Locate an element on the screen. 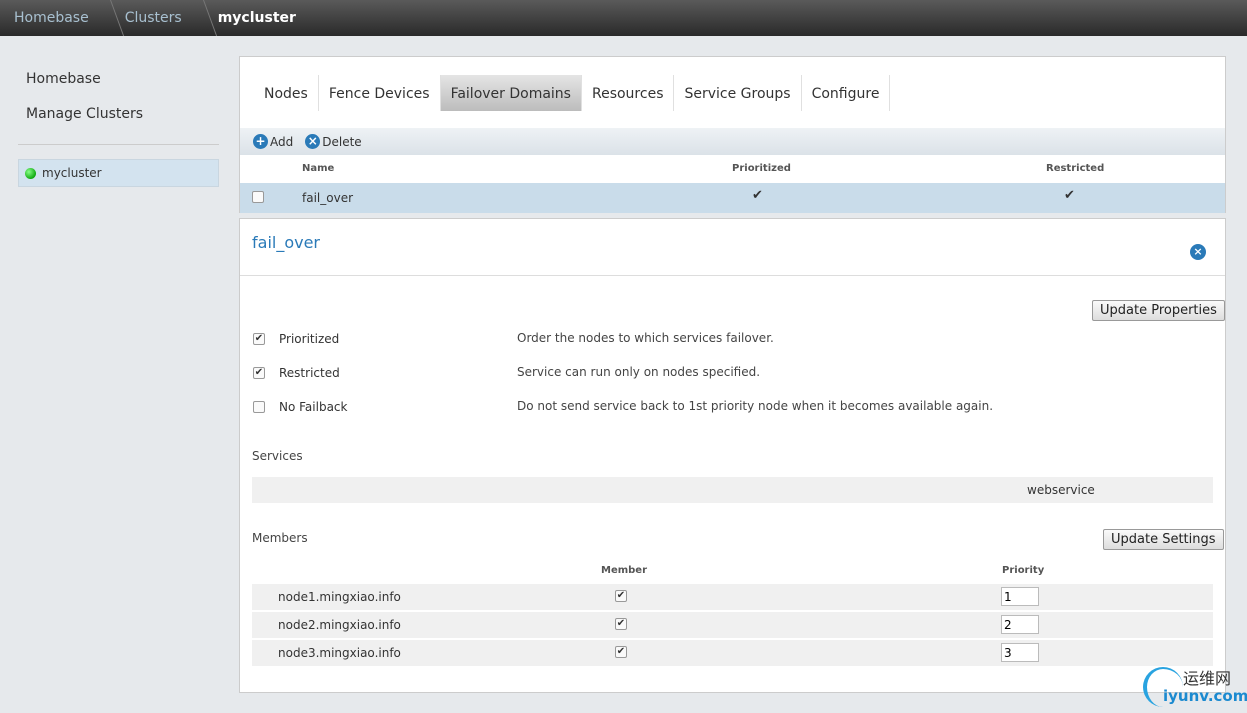 This screenshot has height=713, width=1247. tab-failover-domains: Failover Domains is located at coordinates (511, 93).